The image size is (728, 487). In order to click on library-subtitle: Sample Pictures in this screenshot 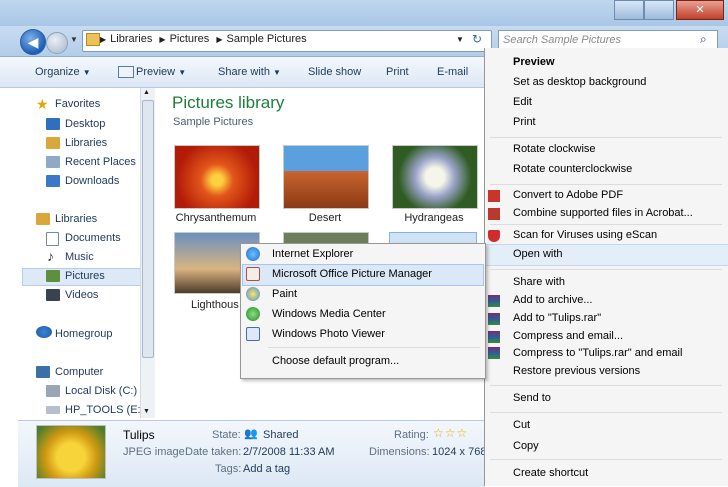, I will do `click(213, 122)`.